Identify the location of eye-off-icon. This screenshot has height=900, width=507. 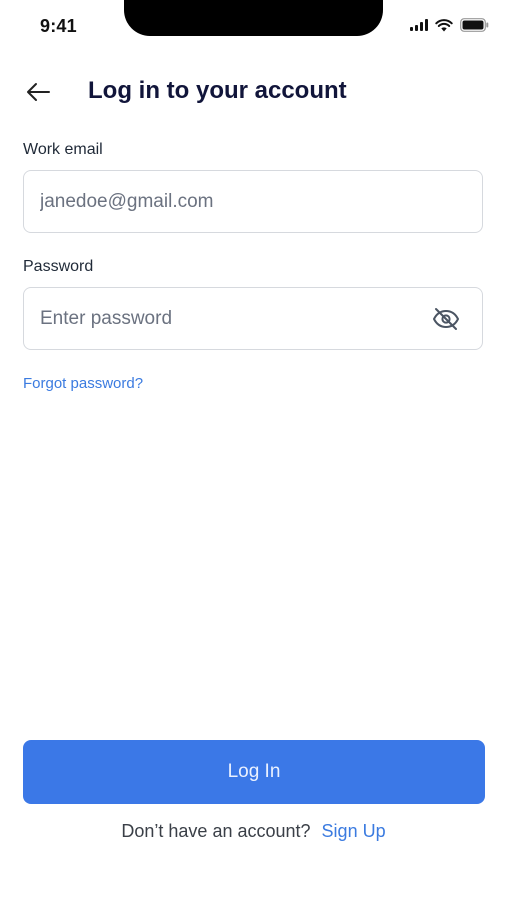
(446, 319).